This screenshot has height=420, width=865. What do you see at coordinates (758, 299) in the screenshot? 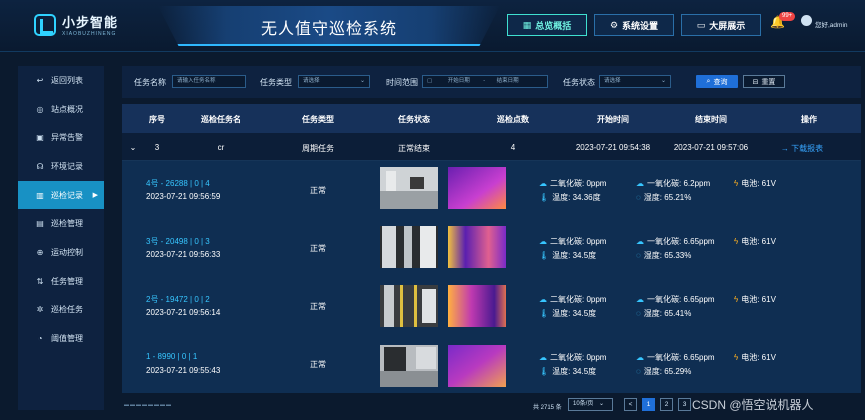
I see `battery-value: 电池: 61V` at bounding box center [758, 299].